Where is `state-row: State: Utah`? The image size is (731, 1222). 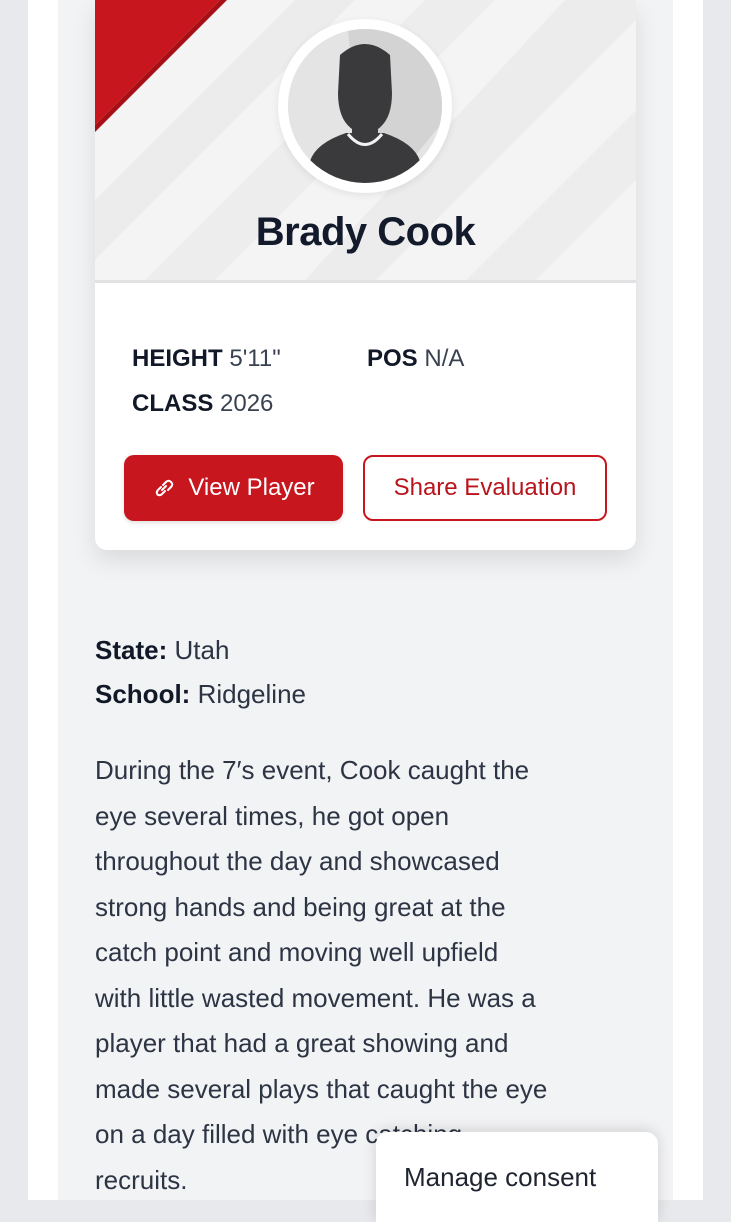
state-row: State: Utah is located at coordinates (375, 650).